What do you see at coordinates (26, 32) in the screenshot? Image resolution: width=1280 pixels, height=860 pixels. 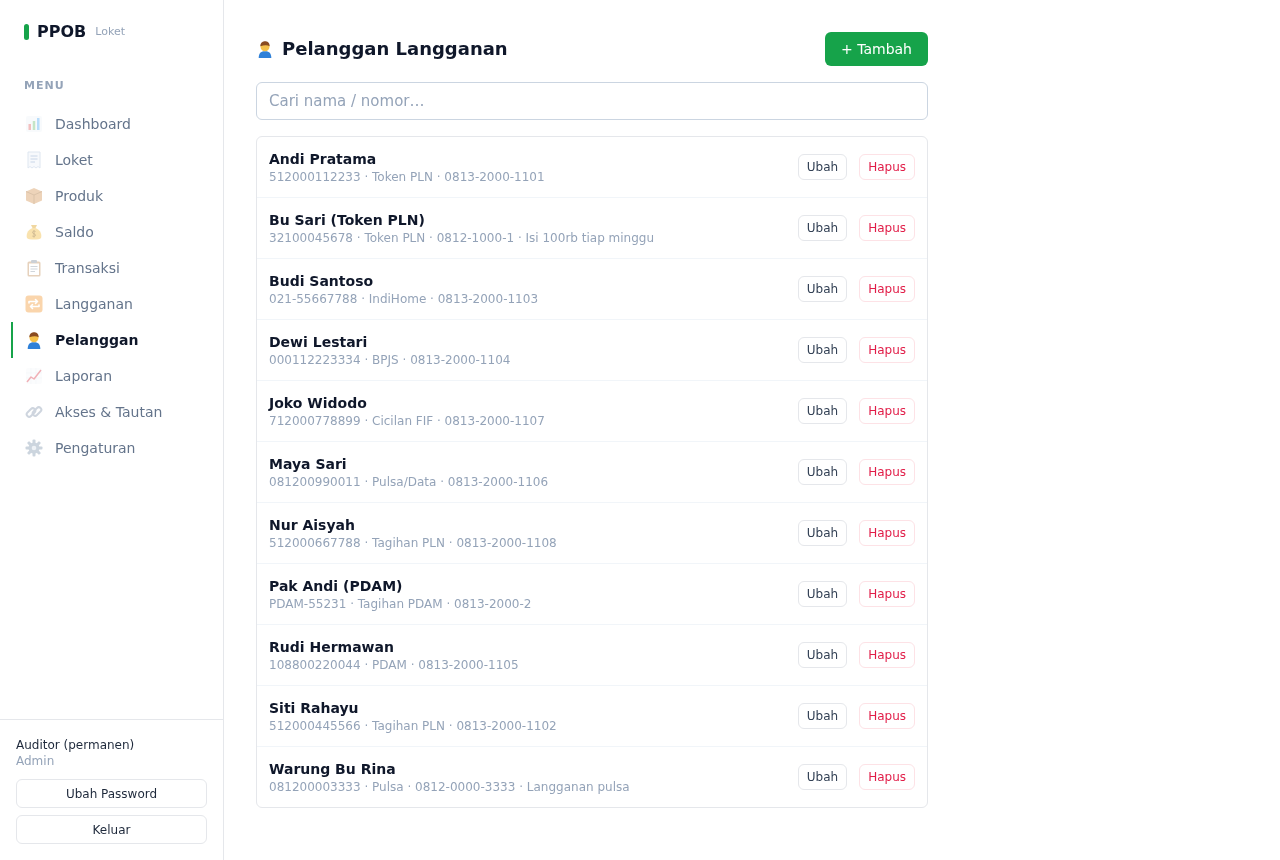 I see `brand-mark-icon` at bounding box center [26, 32].